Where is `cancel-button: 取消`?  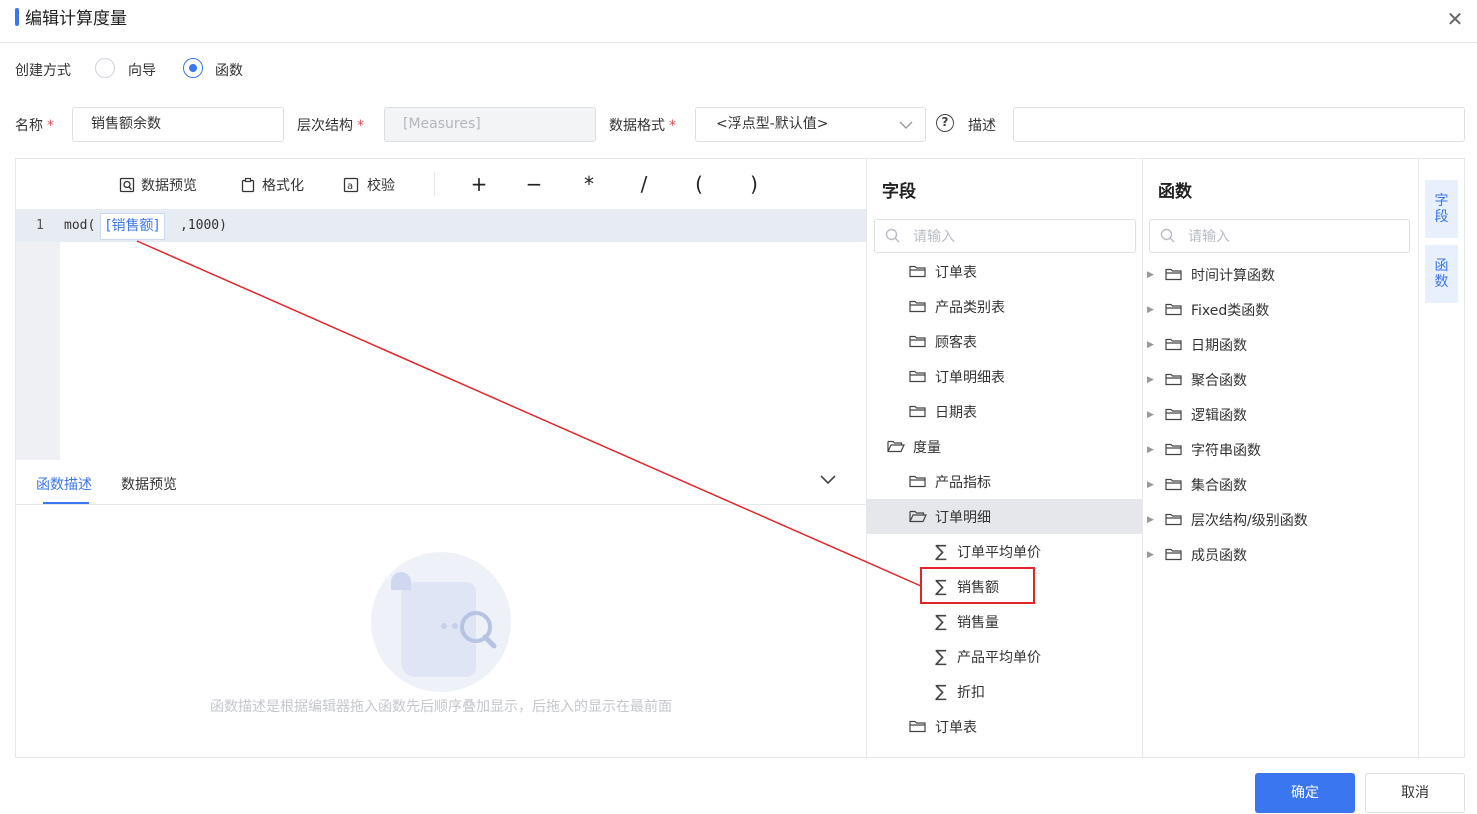
cancel-button: 取消 is located at coordinates (1415, 793).